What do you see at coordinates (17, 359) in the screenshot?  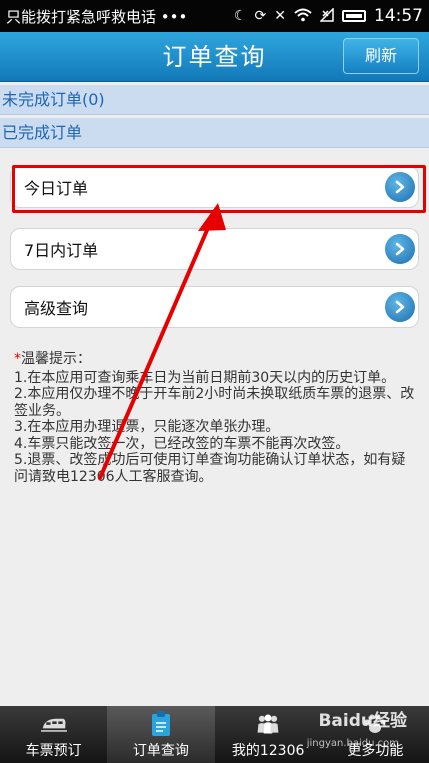 I see `required-star: *` at bounding box center [17, 359].